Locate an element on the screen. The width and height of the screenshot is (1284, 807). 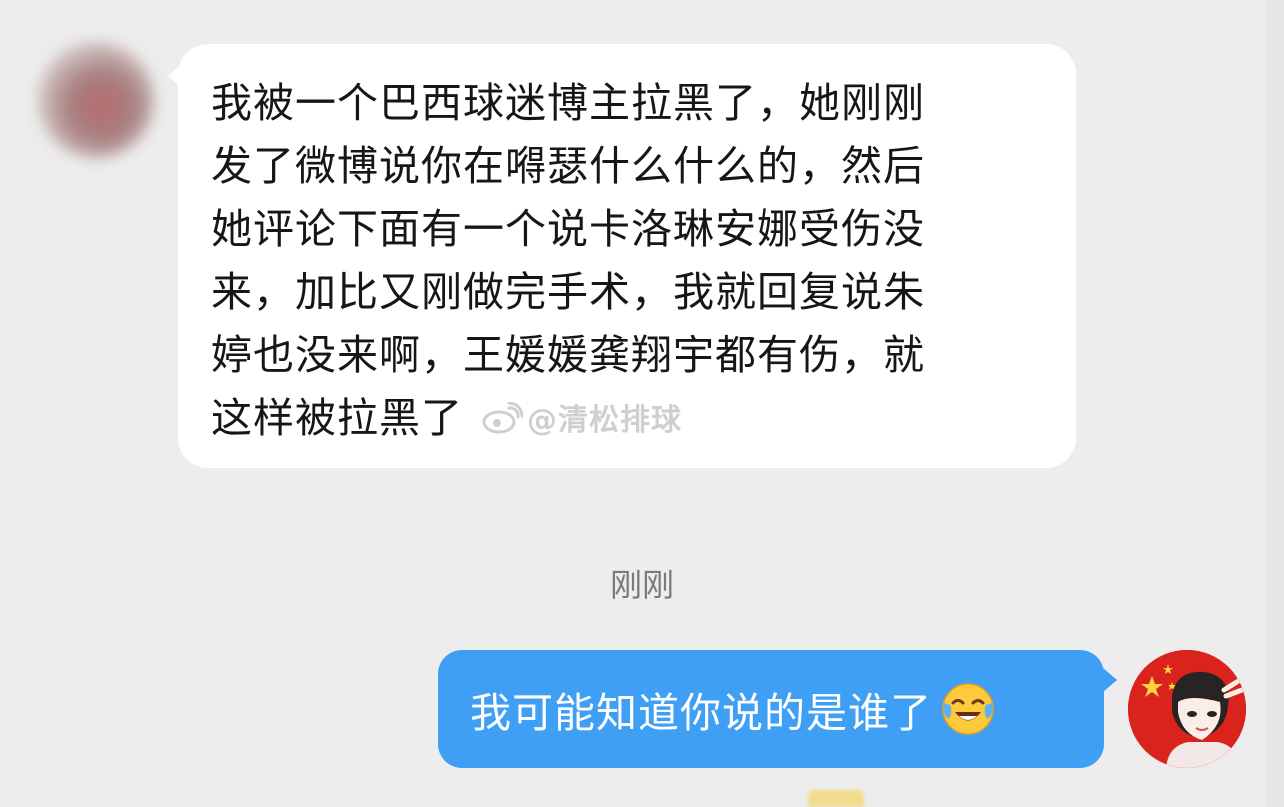
message-line-last: 这样被拉黑了 @清松排球 is located at coordinates (627, 419).